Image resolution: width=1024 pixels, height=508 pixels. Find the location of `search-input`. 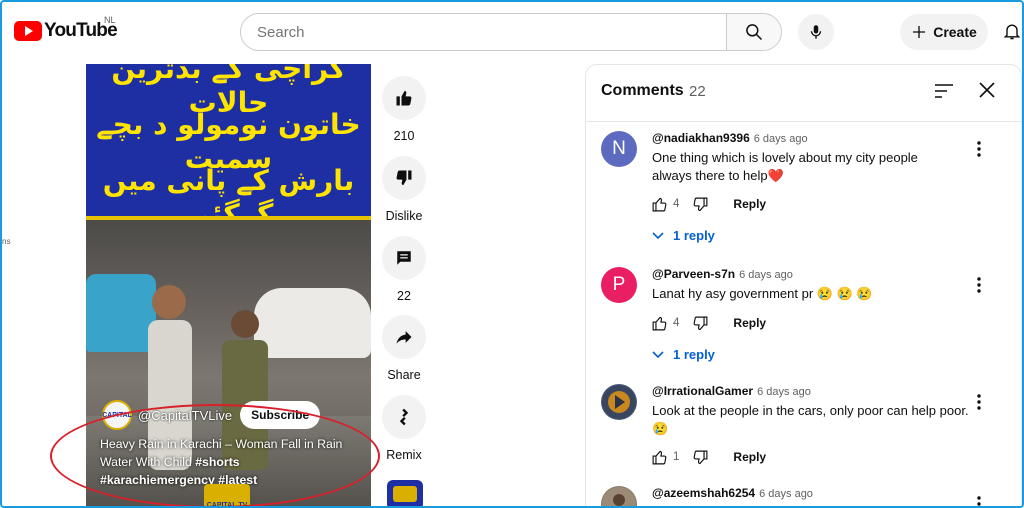

search-input is located at coordinates (483, 32).